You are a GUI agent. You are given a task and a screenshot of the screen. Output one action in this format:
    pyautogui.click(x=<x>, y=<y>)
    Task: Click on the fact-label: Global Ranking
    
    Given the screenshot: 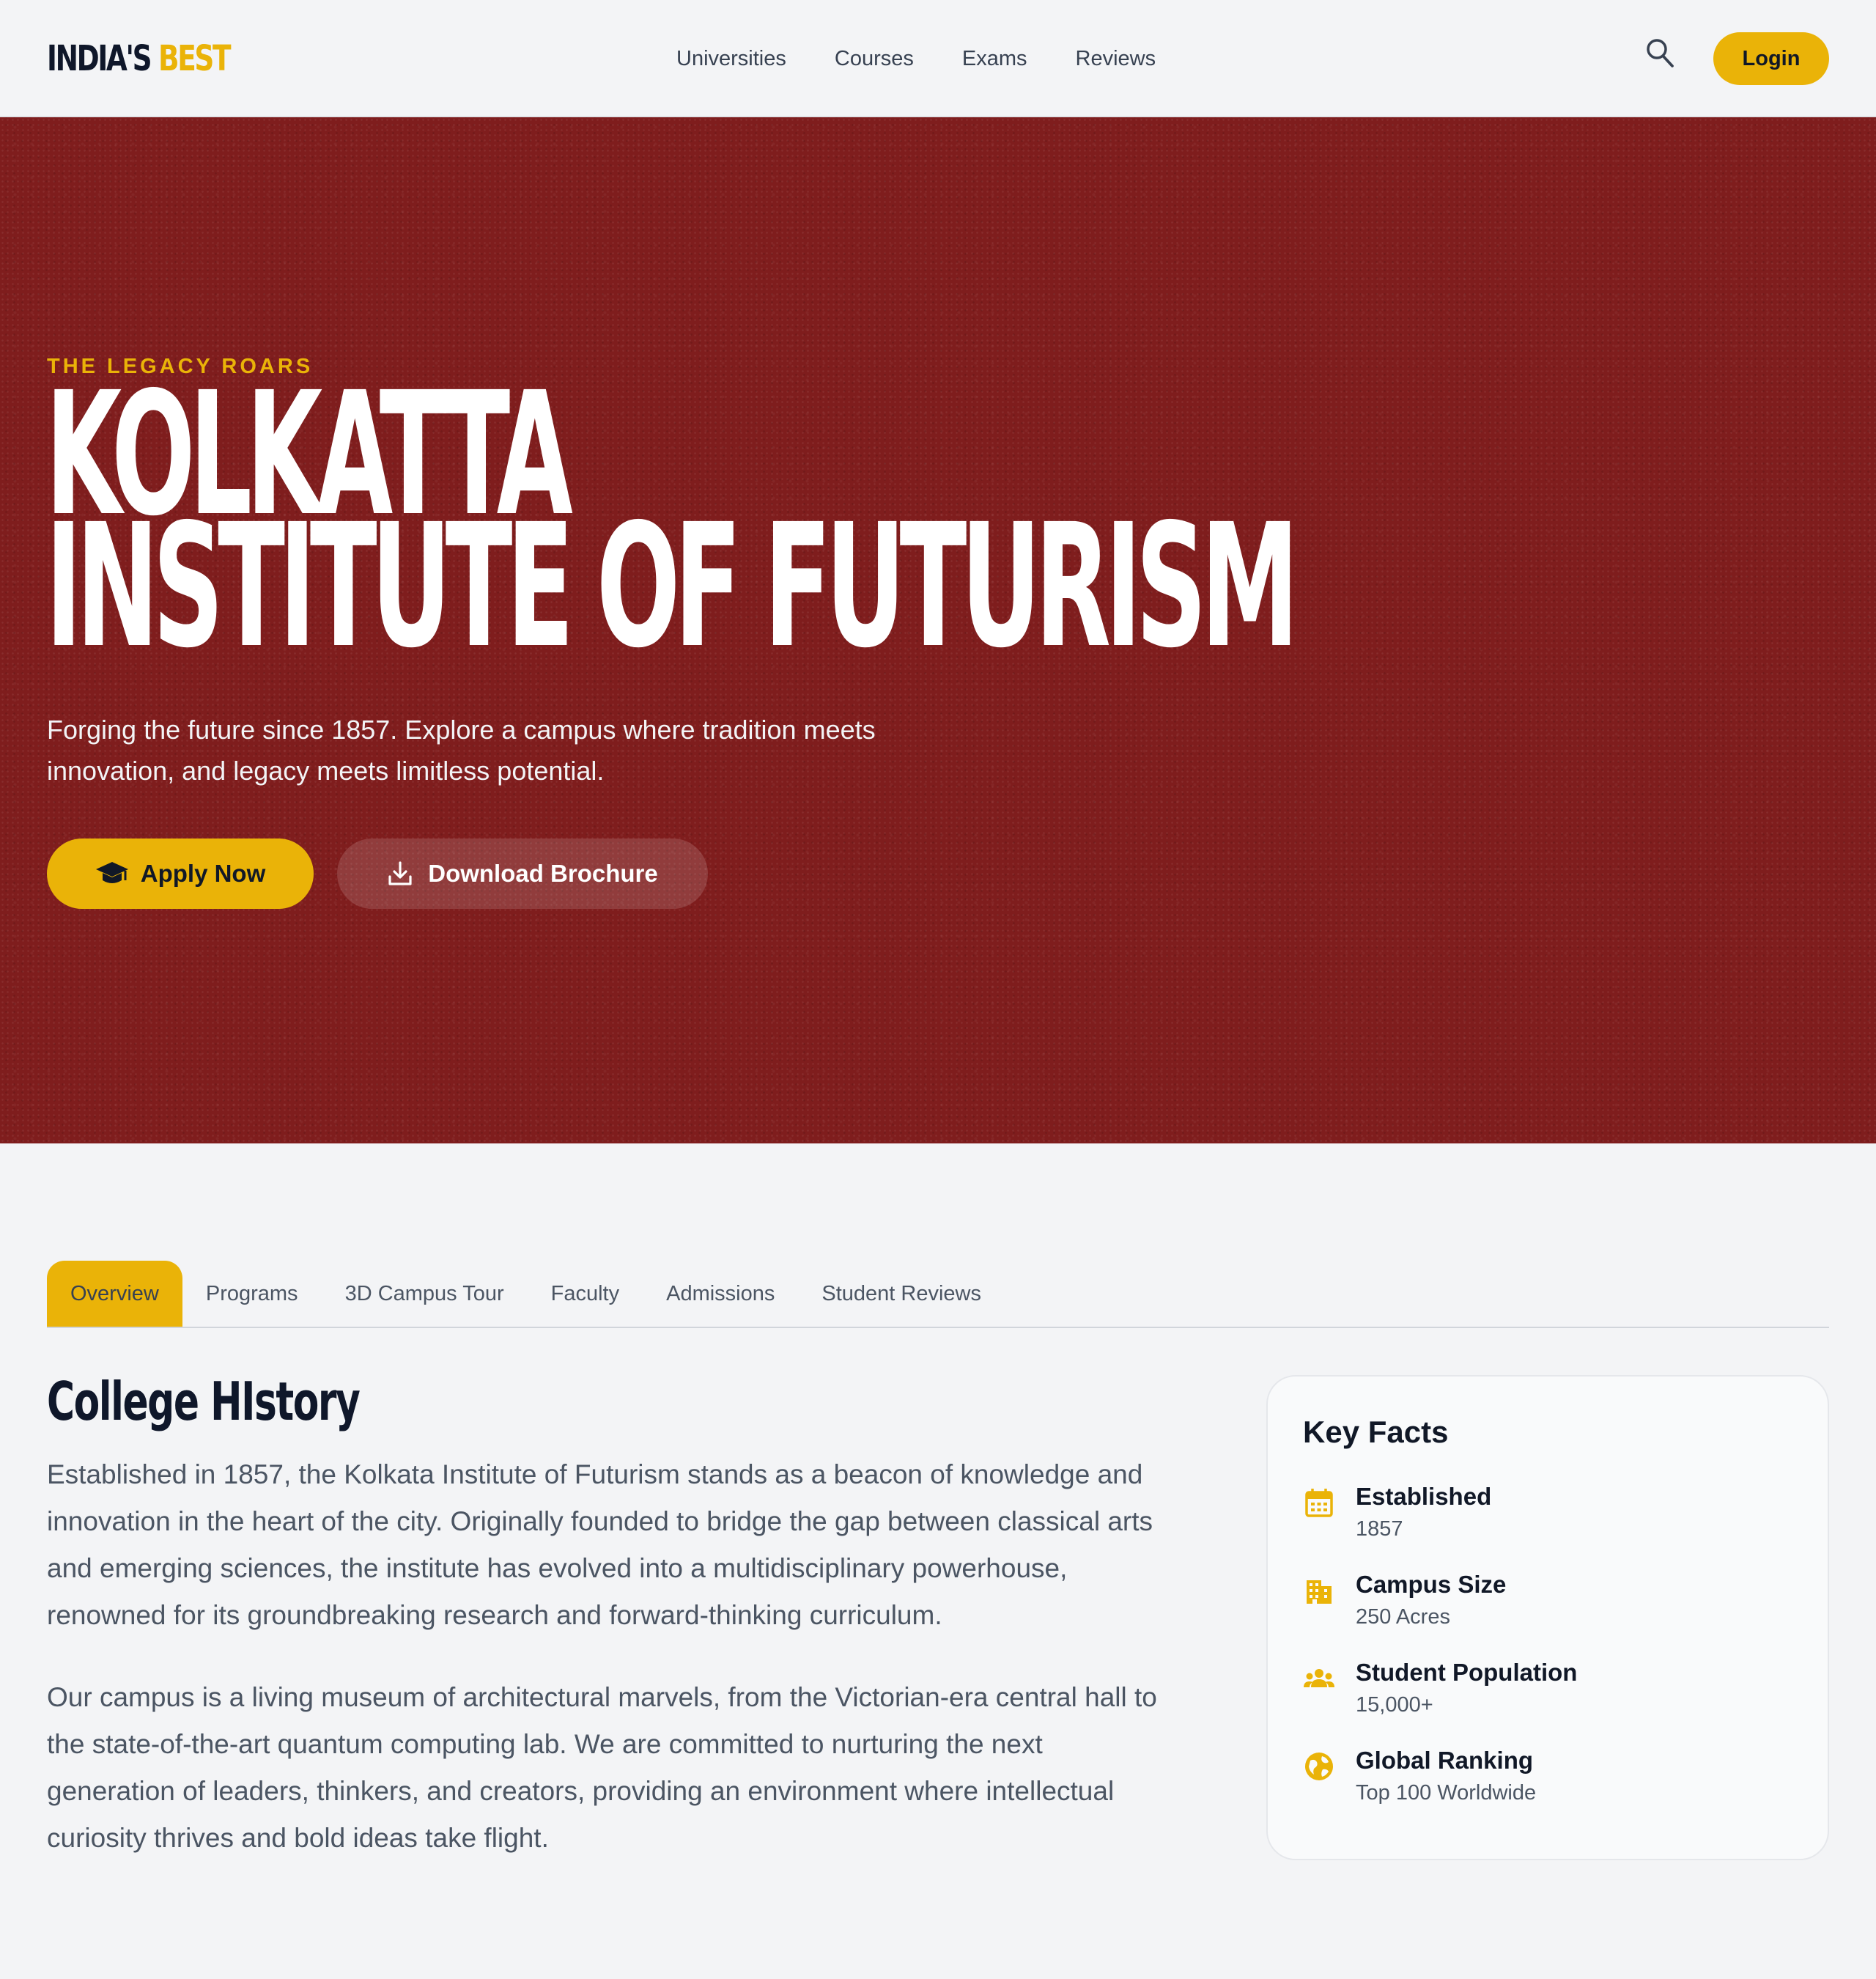 What is the action you would take?
    pyautogui.click(x=1445, y=1760)
    